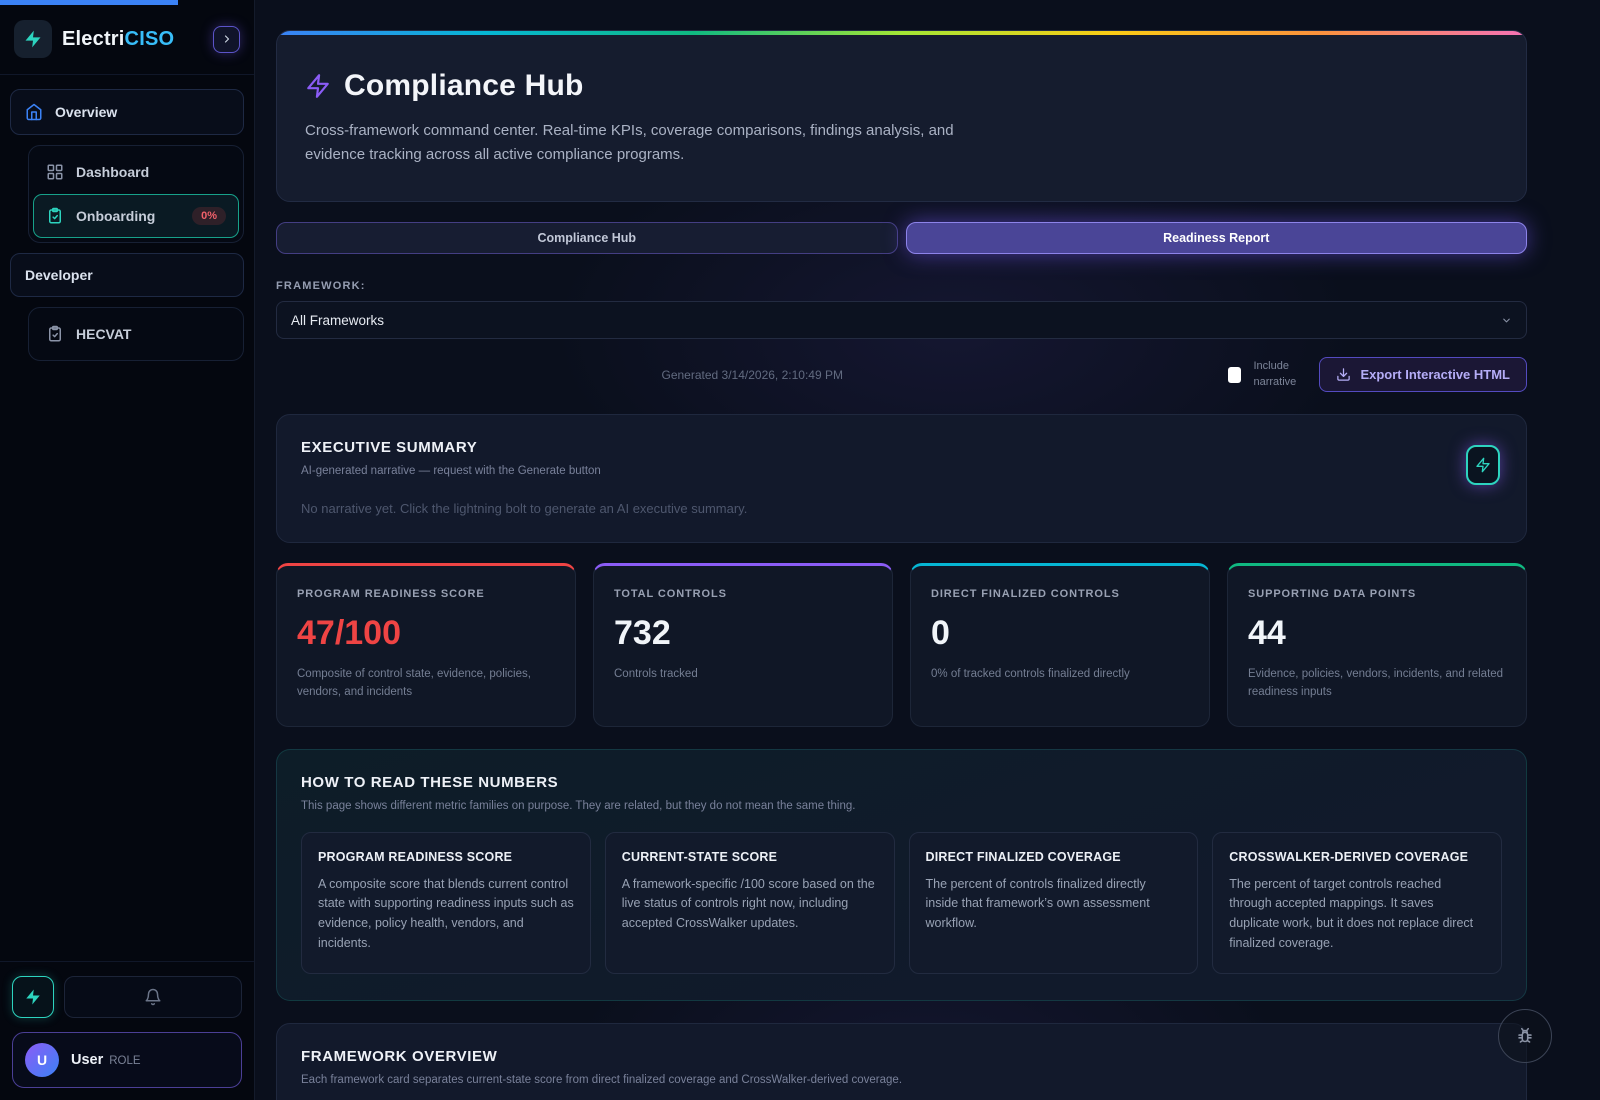 The height and width of the screenshot is (1100, 1600). Describe the element at coordinates (127, 275) in the screenshot. I see `sidebar-item-developer: Developer` at that location.